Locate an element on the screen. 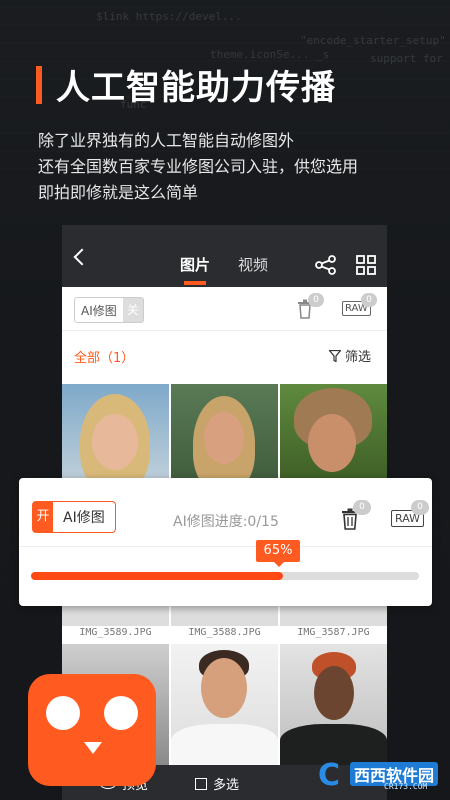  description-line: 还有全国数百家专业修图公司入驻，供您选用 is located at coordinates (198, 166).